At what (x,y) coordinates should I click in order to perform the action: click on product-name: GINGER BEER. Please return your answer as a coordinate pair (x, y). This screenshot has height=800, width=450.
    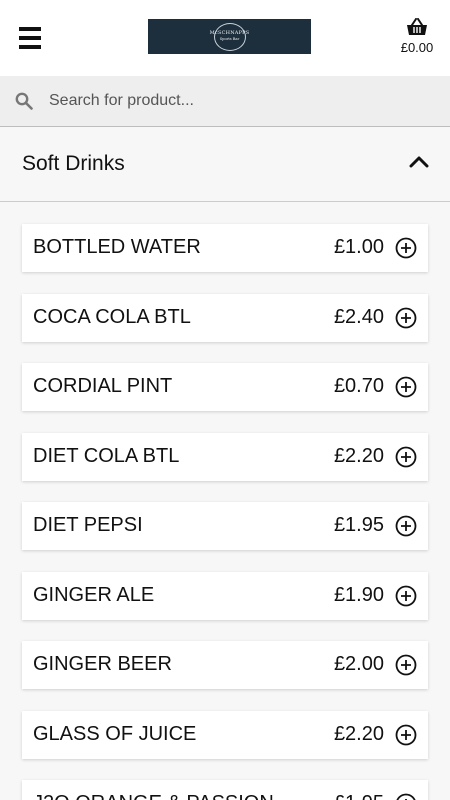
    Looking at the image, I should click on (102, 664).